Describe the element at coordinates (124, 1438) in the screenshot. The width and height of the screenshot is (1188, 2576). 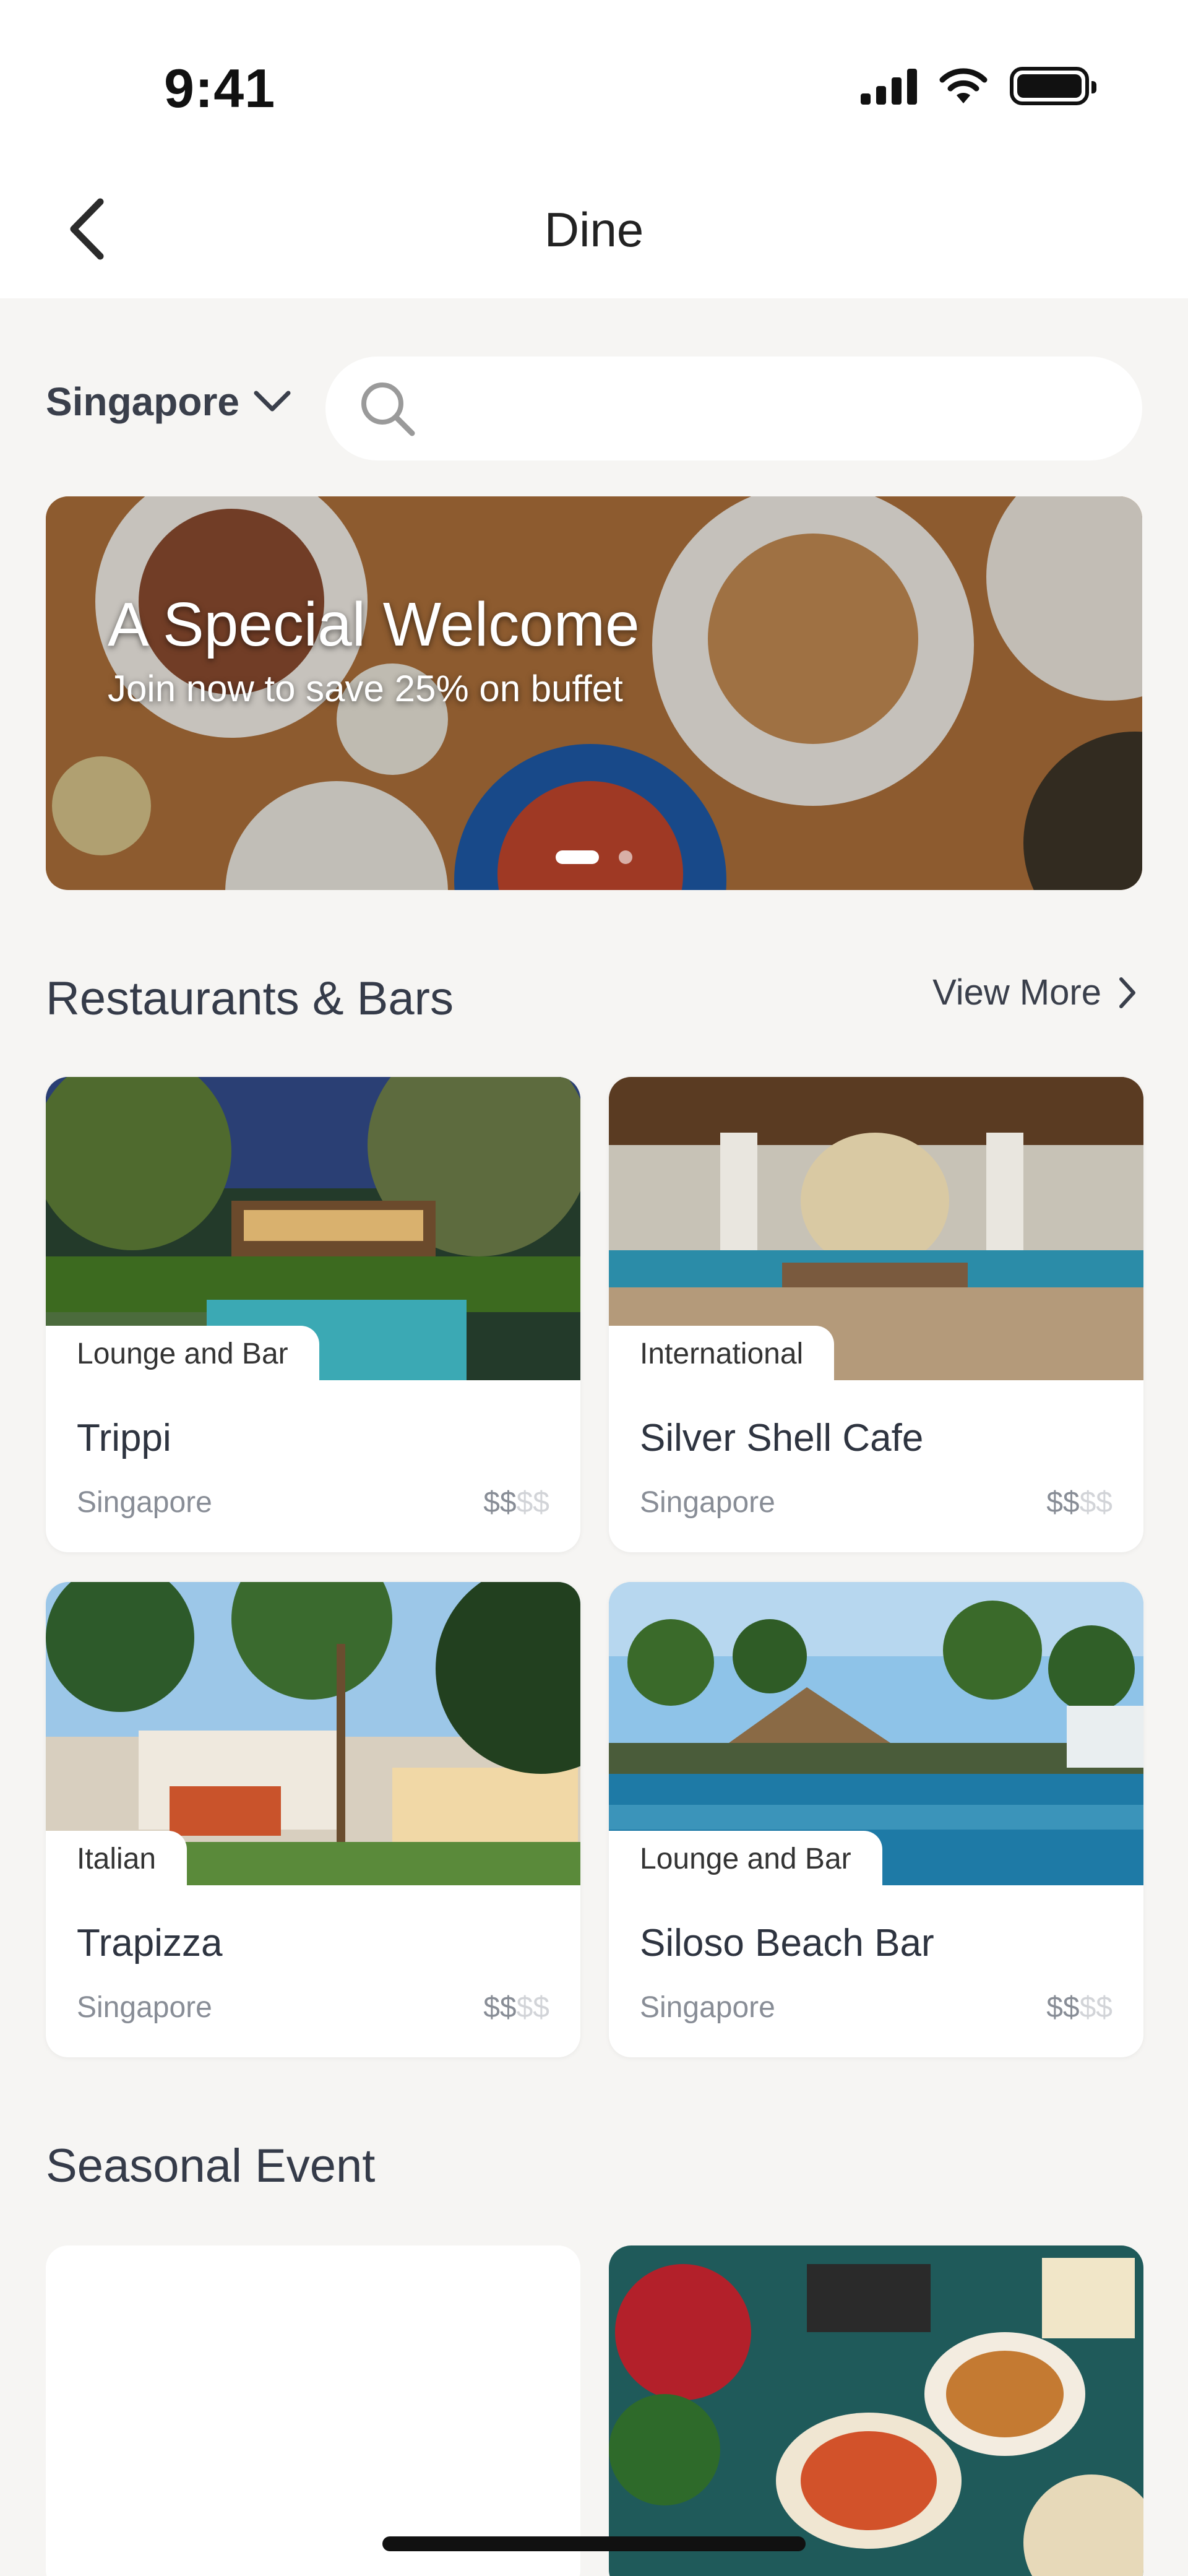
I see `restaurant-name: Trippi` at that location.